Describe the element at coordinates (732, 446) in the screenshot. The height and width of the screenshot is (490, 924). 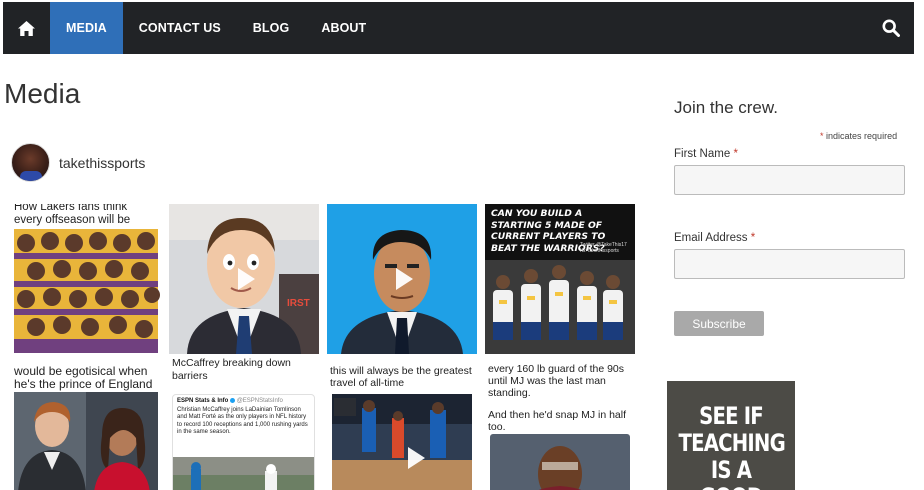
I see `ad-text: SEE IF TEACHING IS A GOOD` at that location.